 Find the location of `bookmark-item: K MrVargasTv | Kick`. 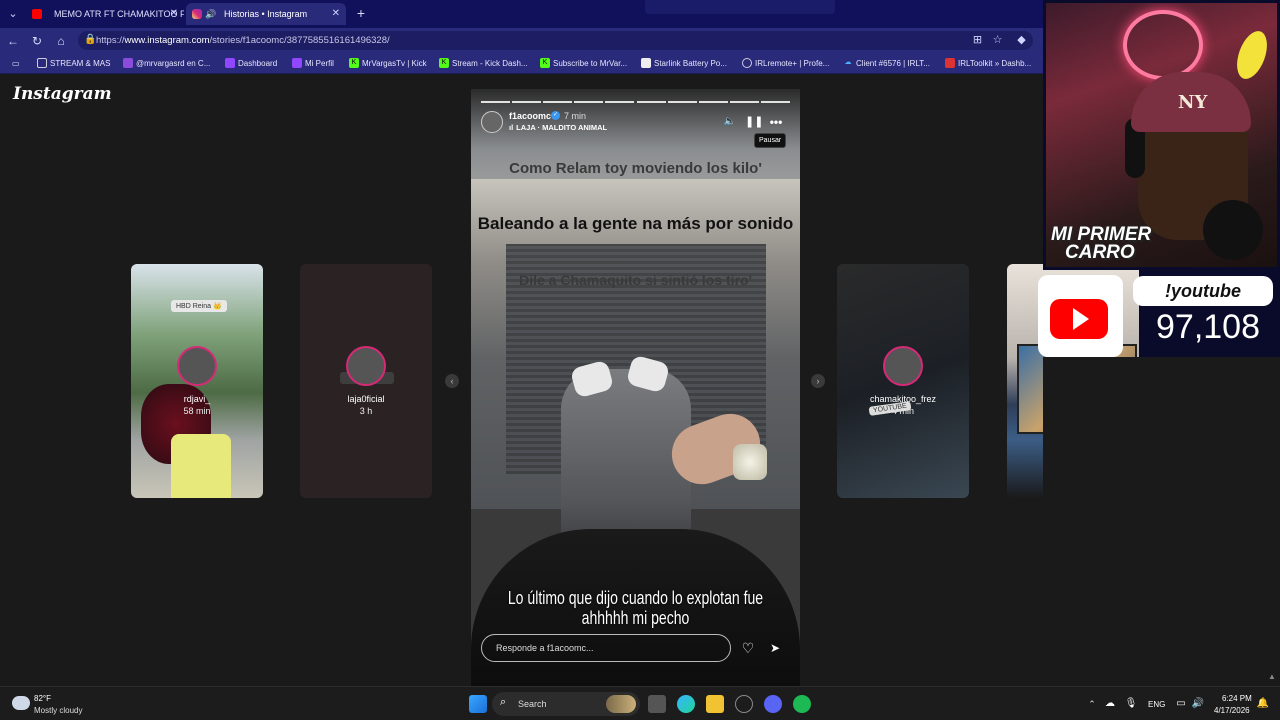

bookmark-item: K MrVargasTv | Kick is located at coordinates (387, 63).